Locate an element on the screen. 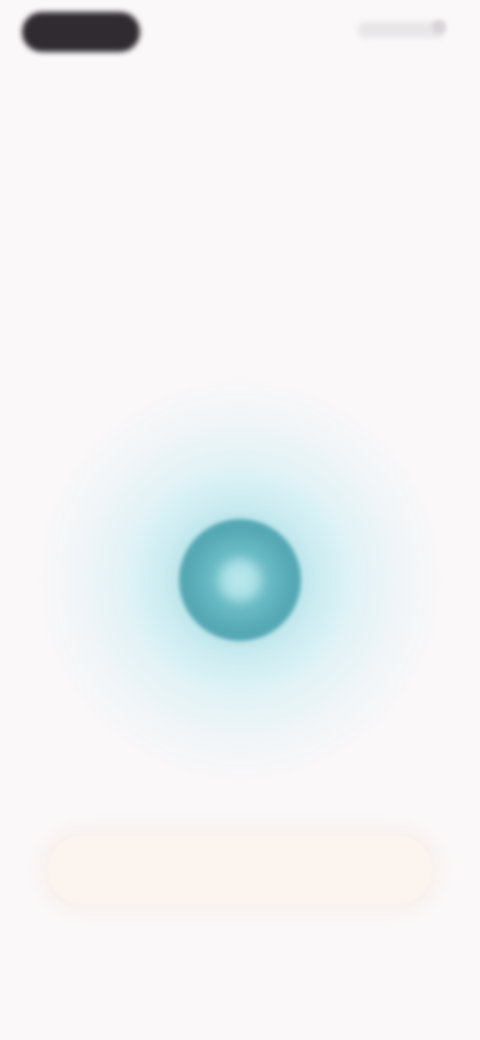 This screenshot has height=1040, width=480. status-bar is located at coordinates (240, 35).